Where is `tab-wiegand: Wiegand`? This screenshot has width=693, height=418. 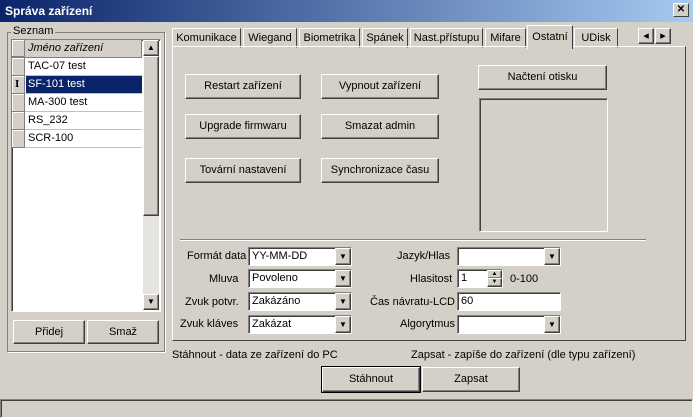 tab-wiegand: Wiegand is located at coordinates (270, 38).